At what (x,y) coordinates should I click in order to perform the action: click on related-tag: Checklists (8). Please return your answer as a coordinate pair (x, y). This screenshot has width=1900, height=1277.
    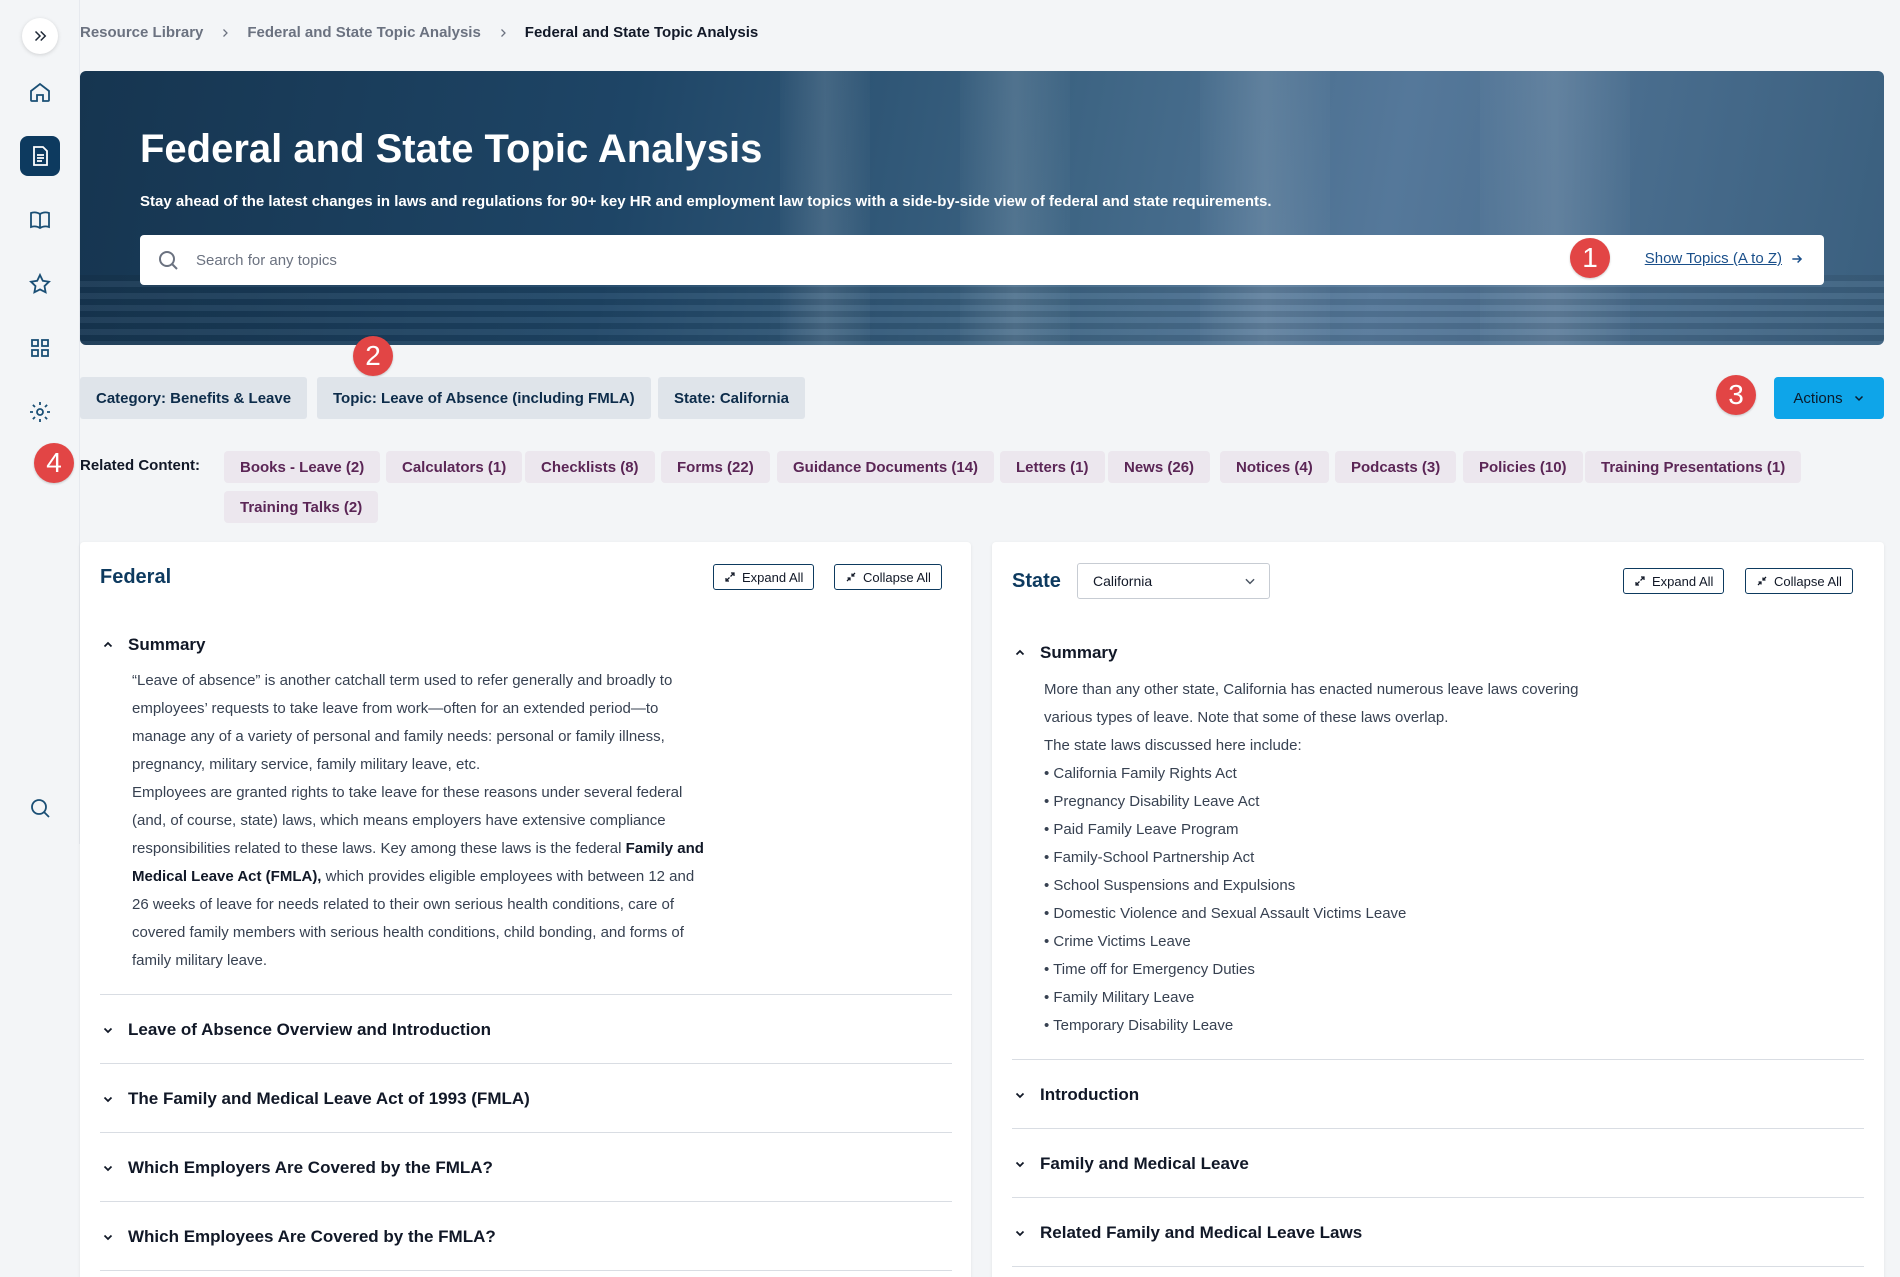
    Looking at the image, I should click on (590, 467).